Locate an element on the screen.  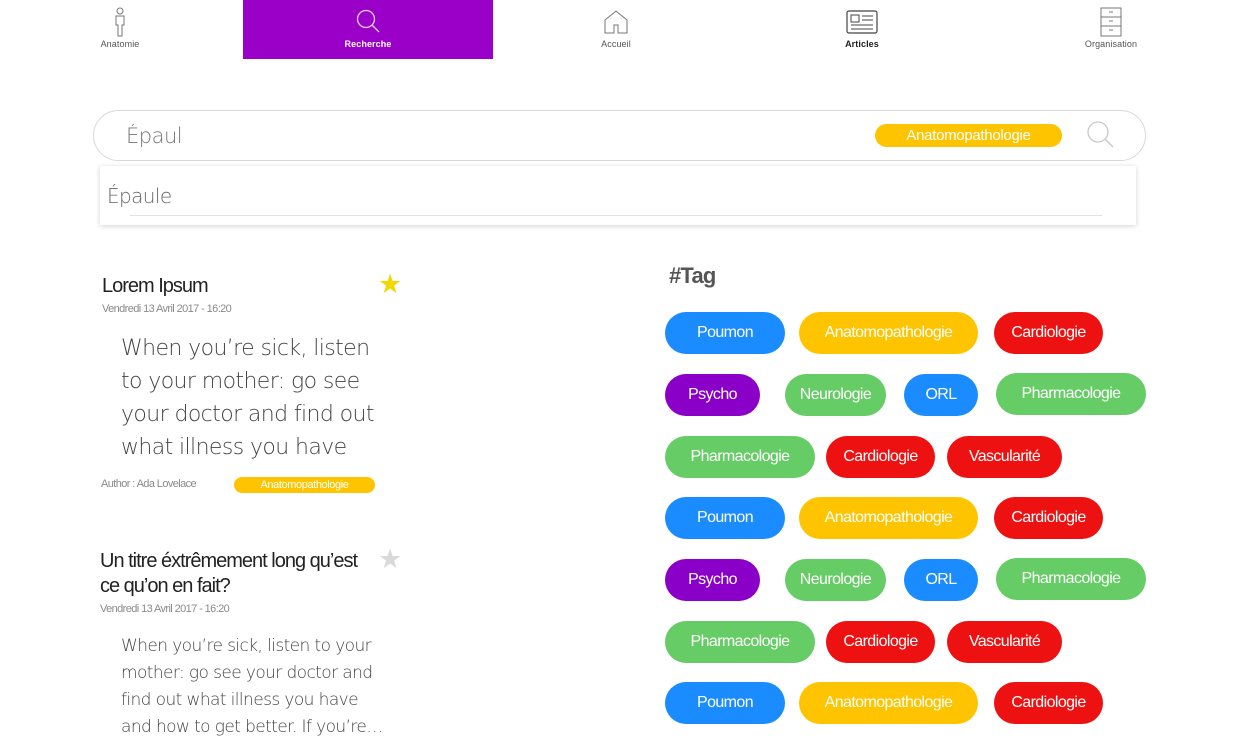
nav-item-articles: Articles is located at coordinates (862, 29).